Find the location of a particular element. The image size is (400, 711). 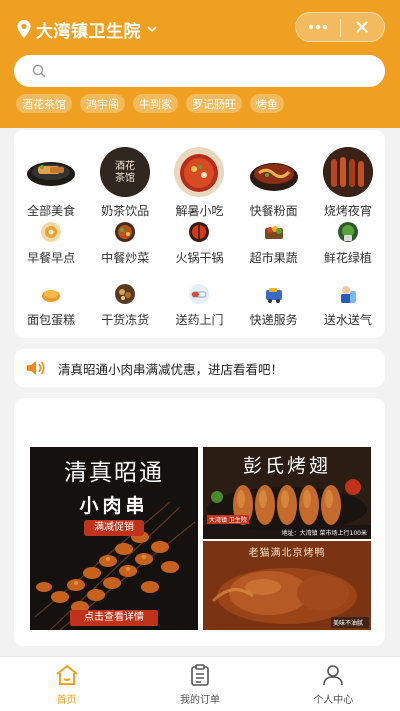

hot-tag: 鸿宇阁 is located at coordinates (102, 103).